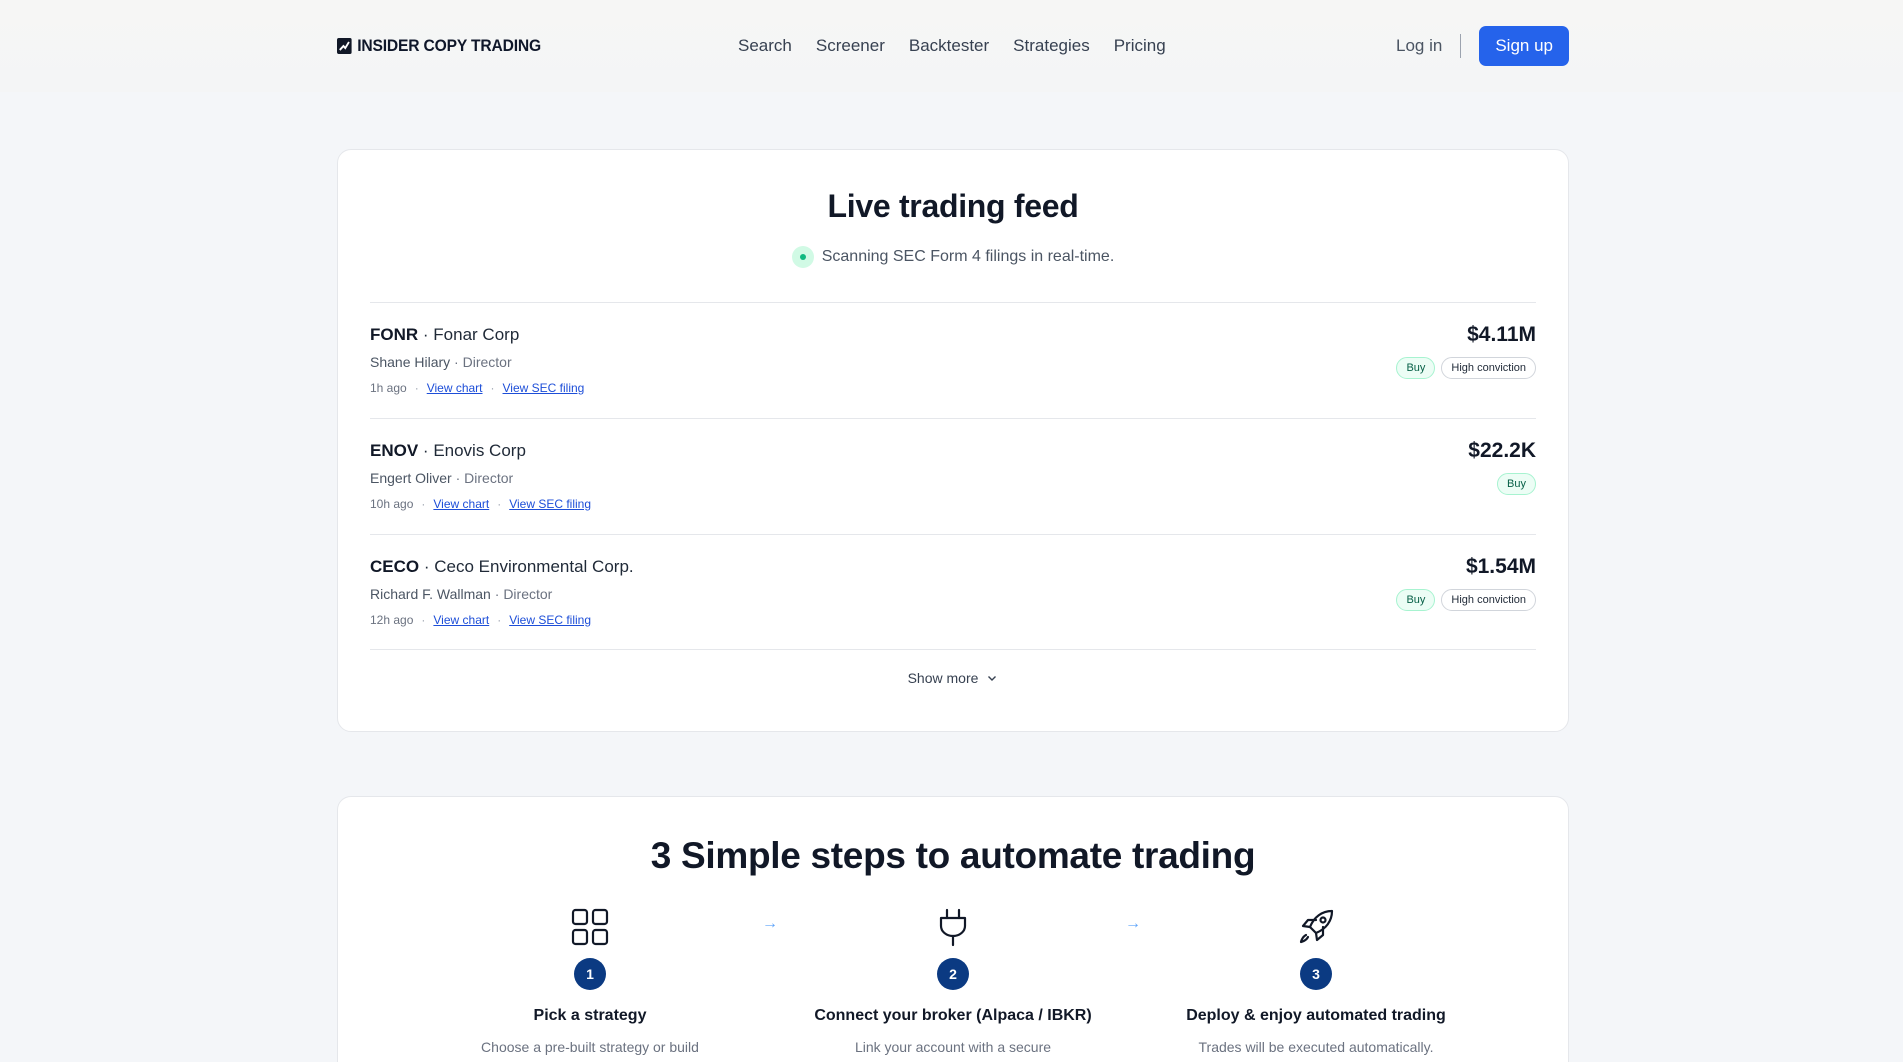 The height and width of the screenshot is (1062, 1903). What do you see at coordinates (394, 334) in the screenshot?
I see `ticker: FONR` at bounding box center [394, 334].